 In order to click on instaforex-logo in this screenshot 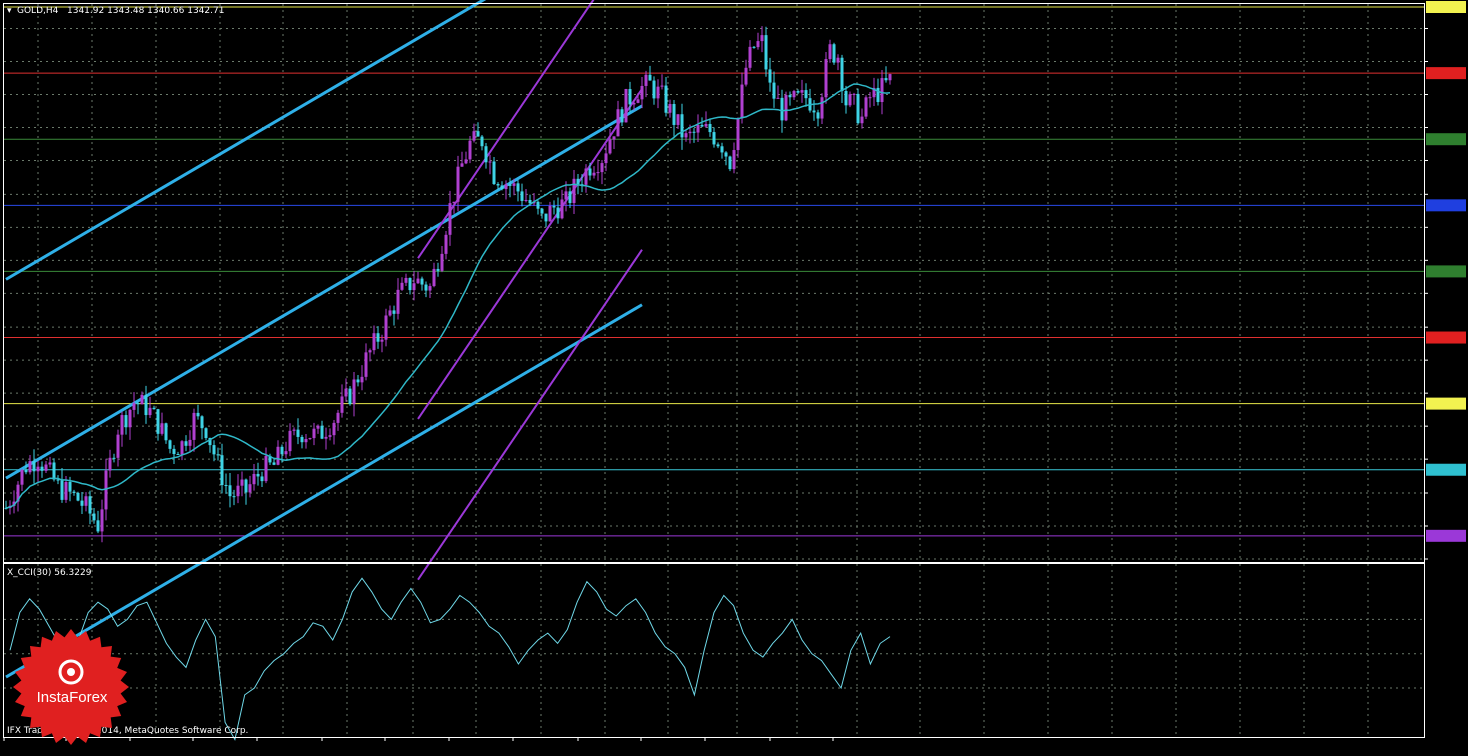, I will do `click(71, 687)`.